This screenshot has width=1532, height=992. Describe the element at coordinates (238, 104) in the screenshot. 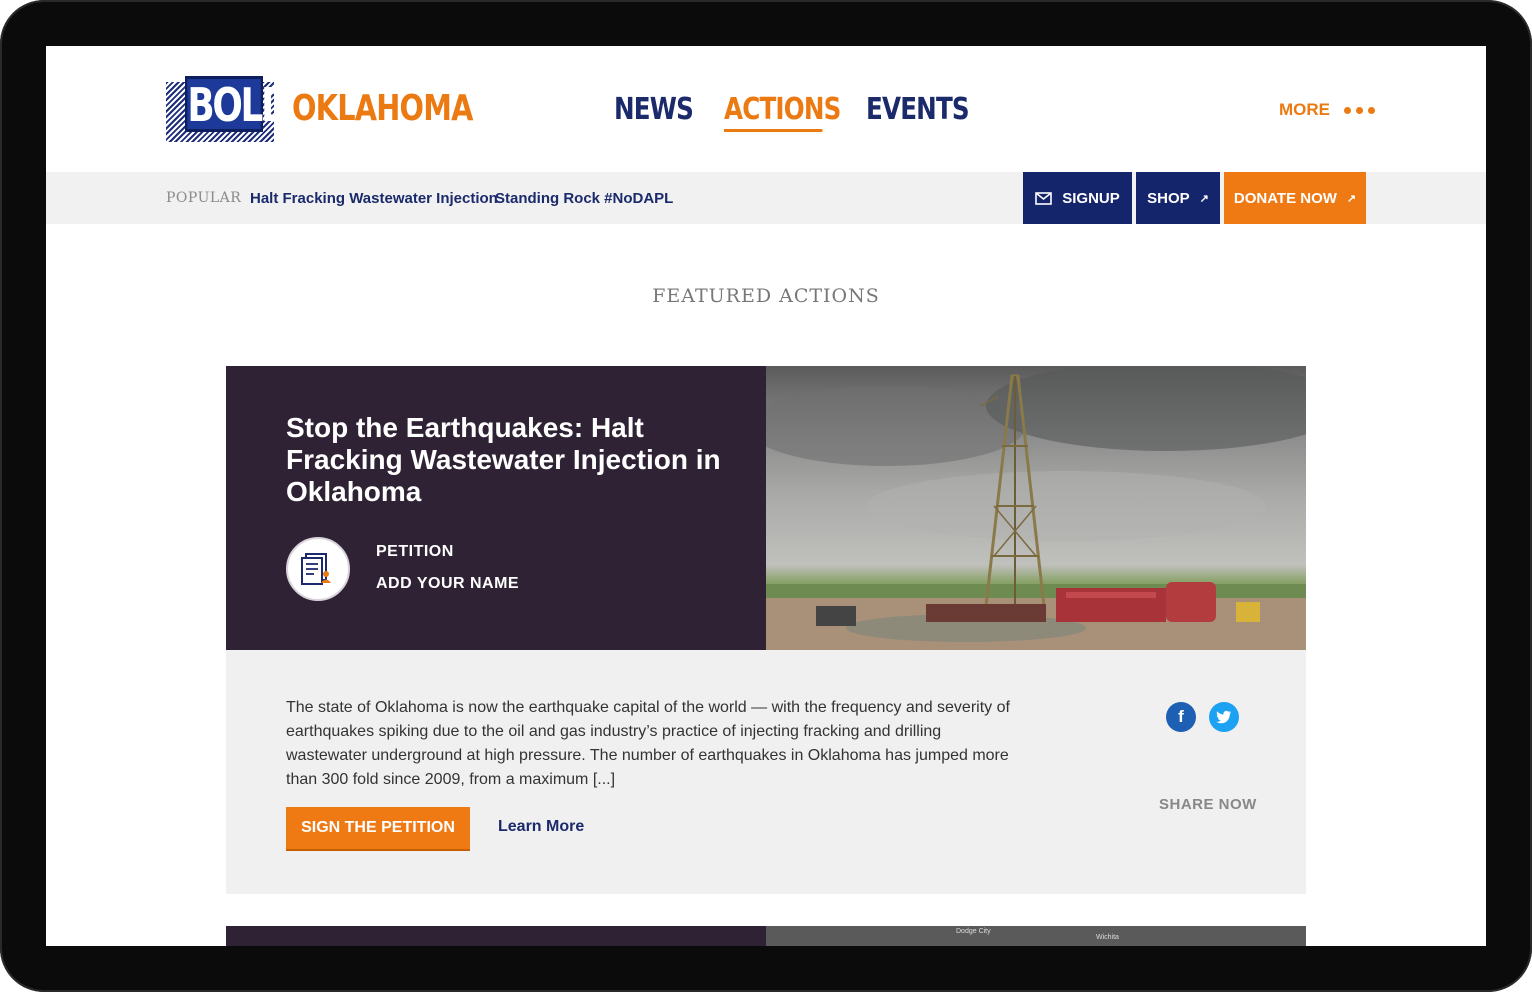

I see `logo-word: BOLD` at that location.